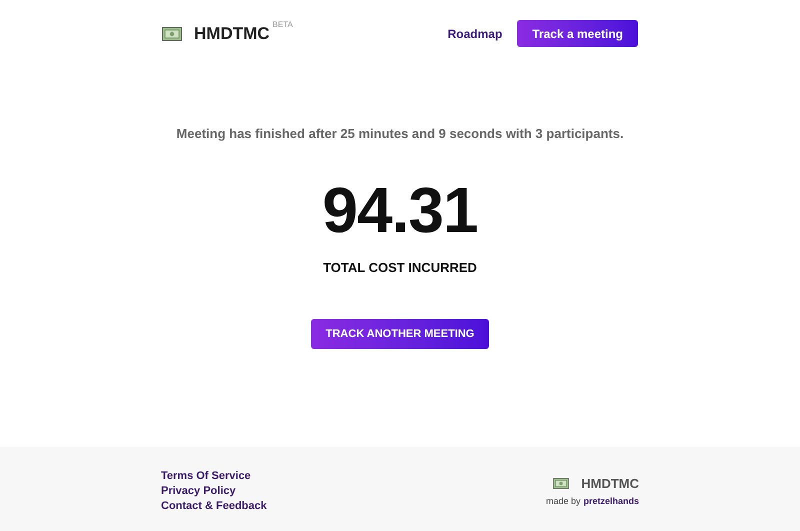  I want to click on footer-link: Privacy Policy, so click(214, 491).